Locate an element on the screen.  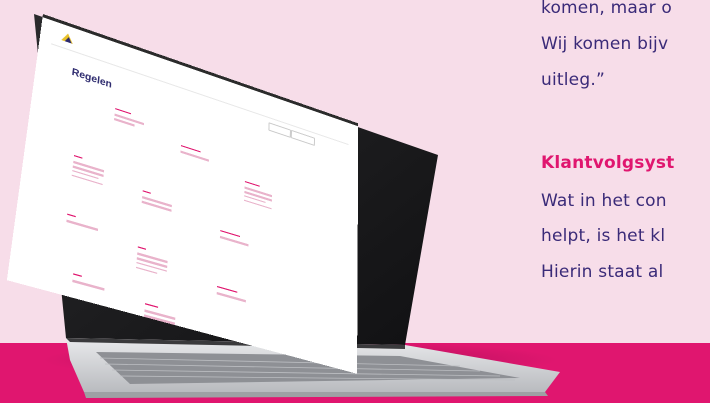
site-logo-icon is located at coordinates (67, 38).